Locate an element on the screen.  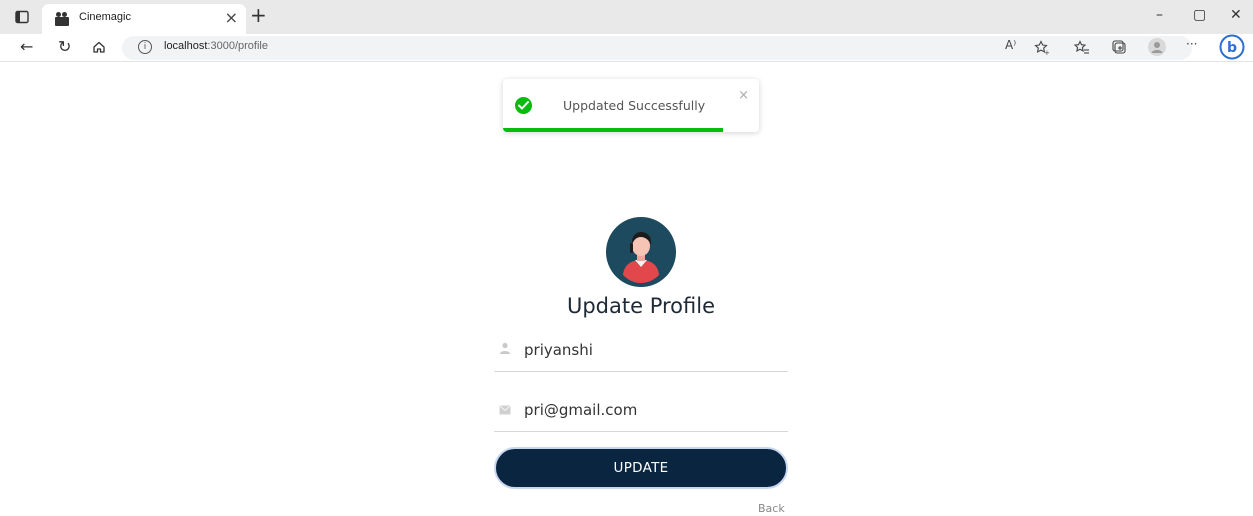
more-menu-icon: ··· is located at coordinates (1191, 44).